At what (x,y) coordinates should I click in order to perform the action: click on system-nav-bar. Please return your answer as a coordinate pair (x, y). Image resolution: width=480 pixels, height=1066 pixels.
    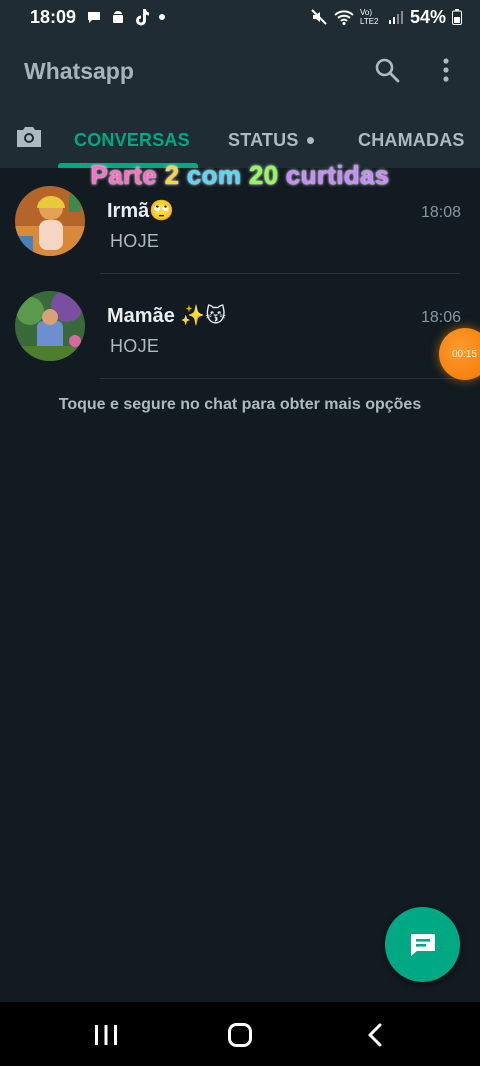
    Looking at the image, I should click on (240, 1034).